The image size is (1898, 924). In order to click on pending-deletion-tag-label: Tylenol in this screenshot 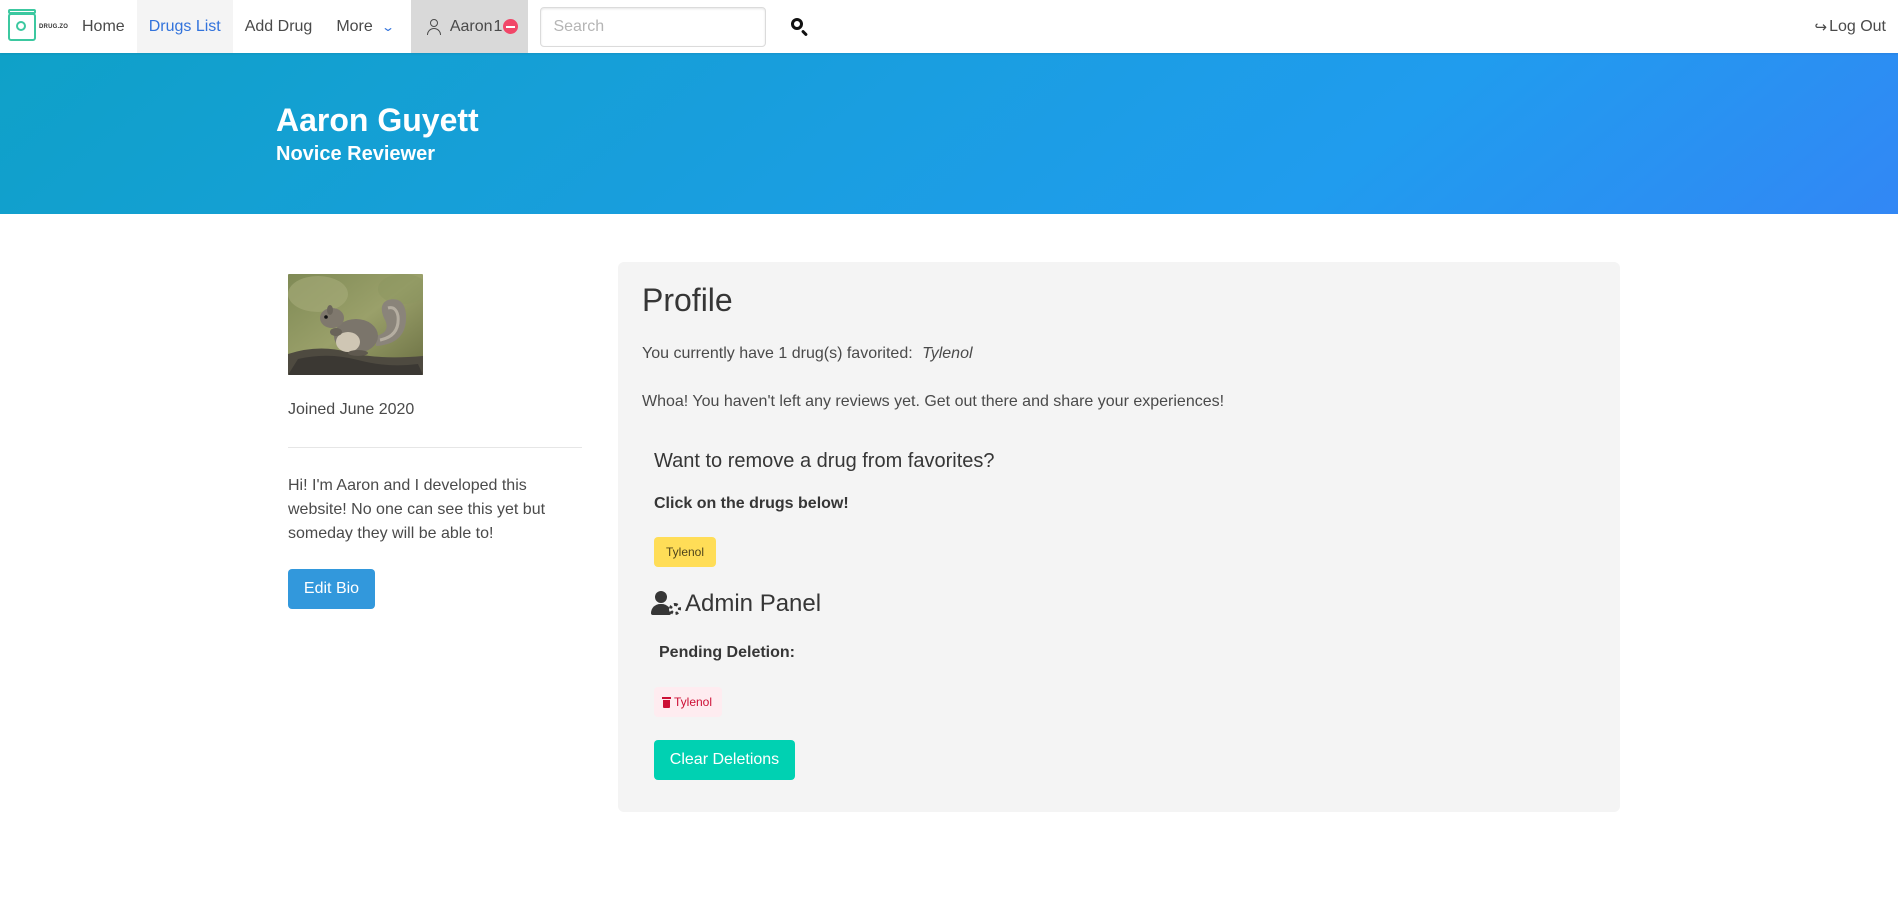, I will do `click(693, 702)`.